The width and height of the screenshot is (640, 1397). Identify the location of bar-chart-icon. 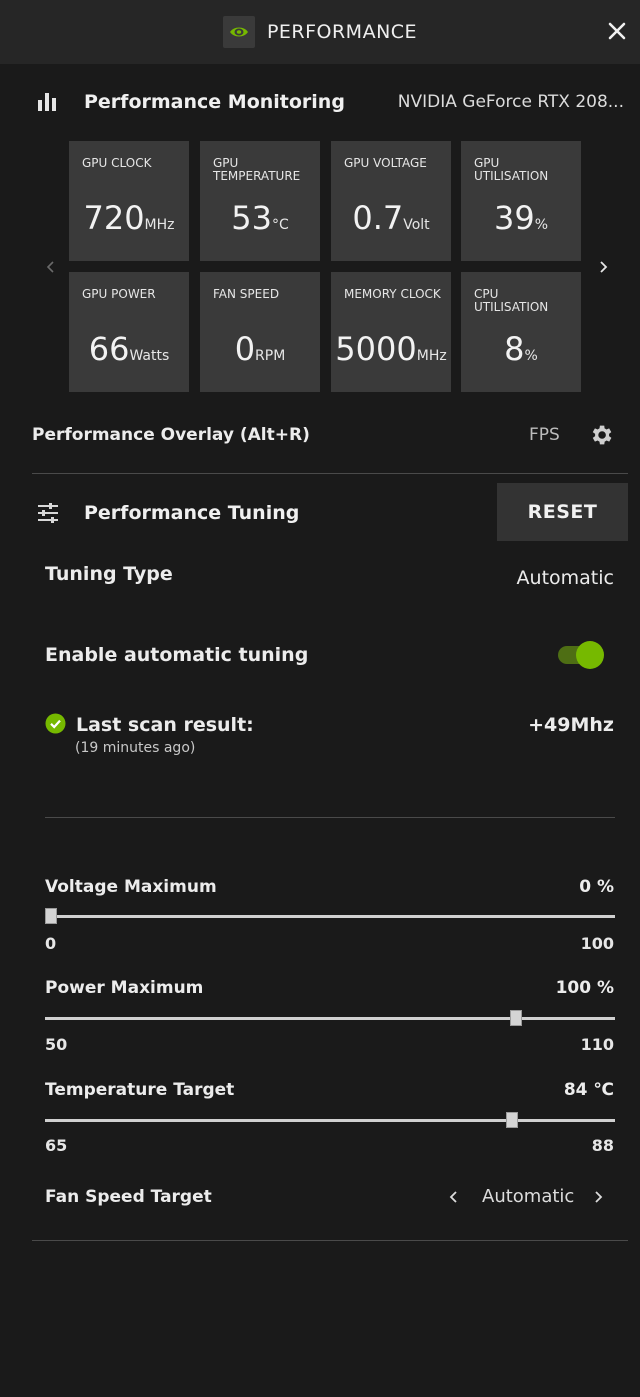
(47, 102).